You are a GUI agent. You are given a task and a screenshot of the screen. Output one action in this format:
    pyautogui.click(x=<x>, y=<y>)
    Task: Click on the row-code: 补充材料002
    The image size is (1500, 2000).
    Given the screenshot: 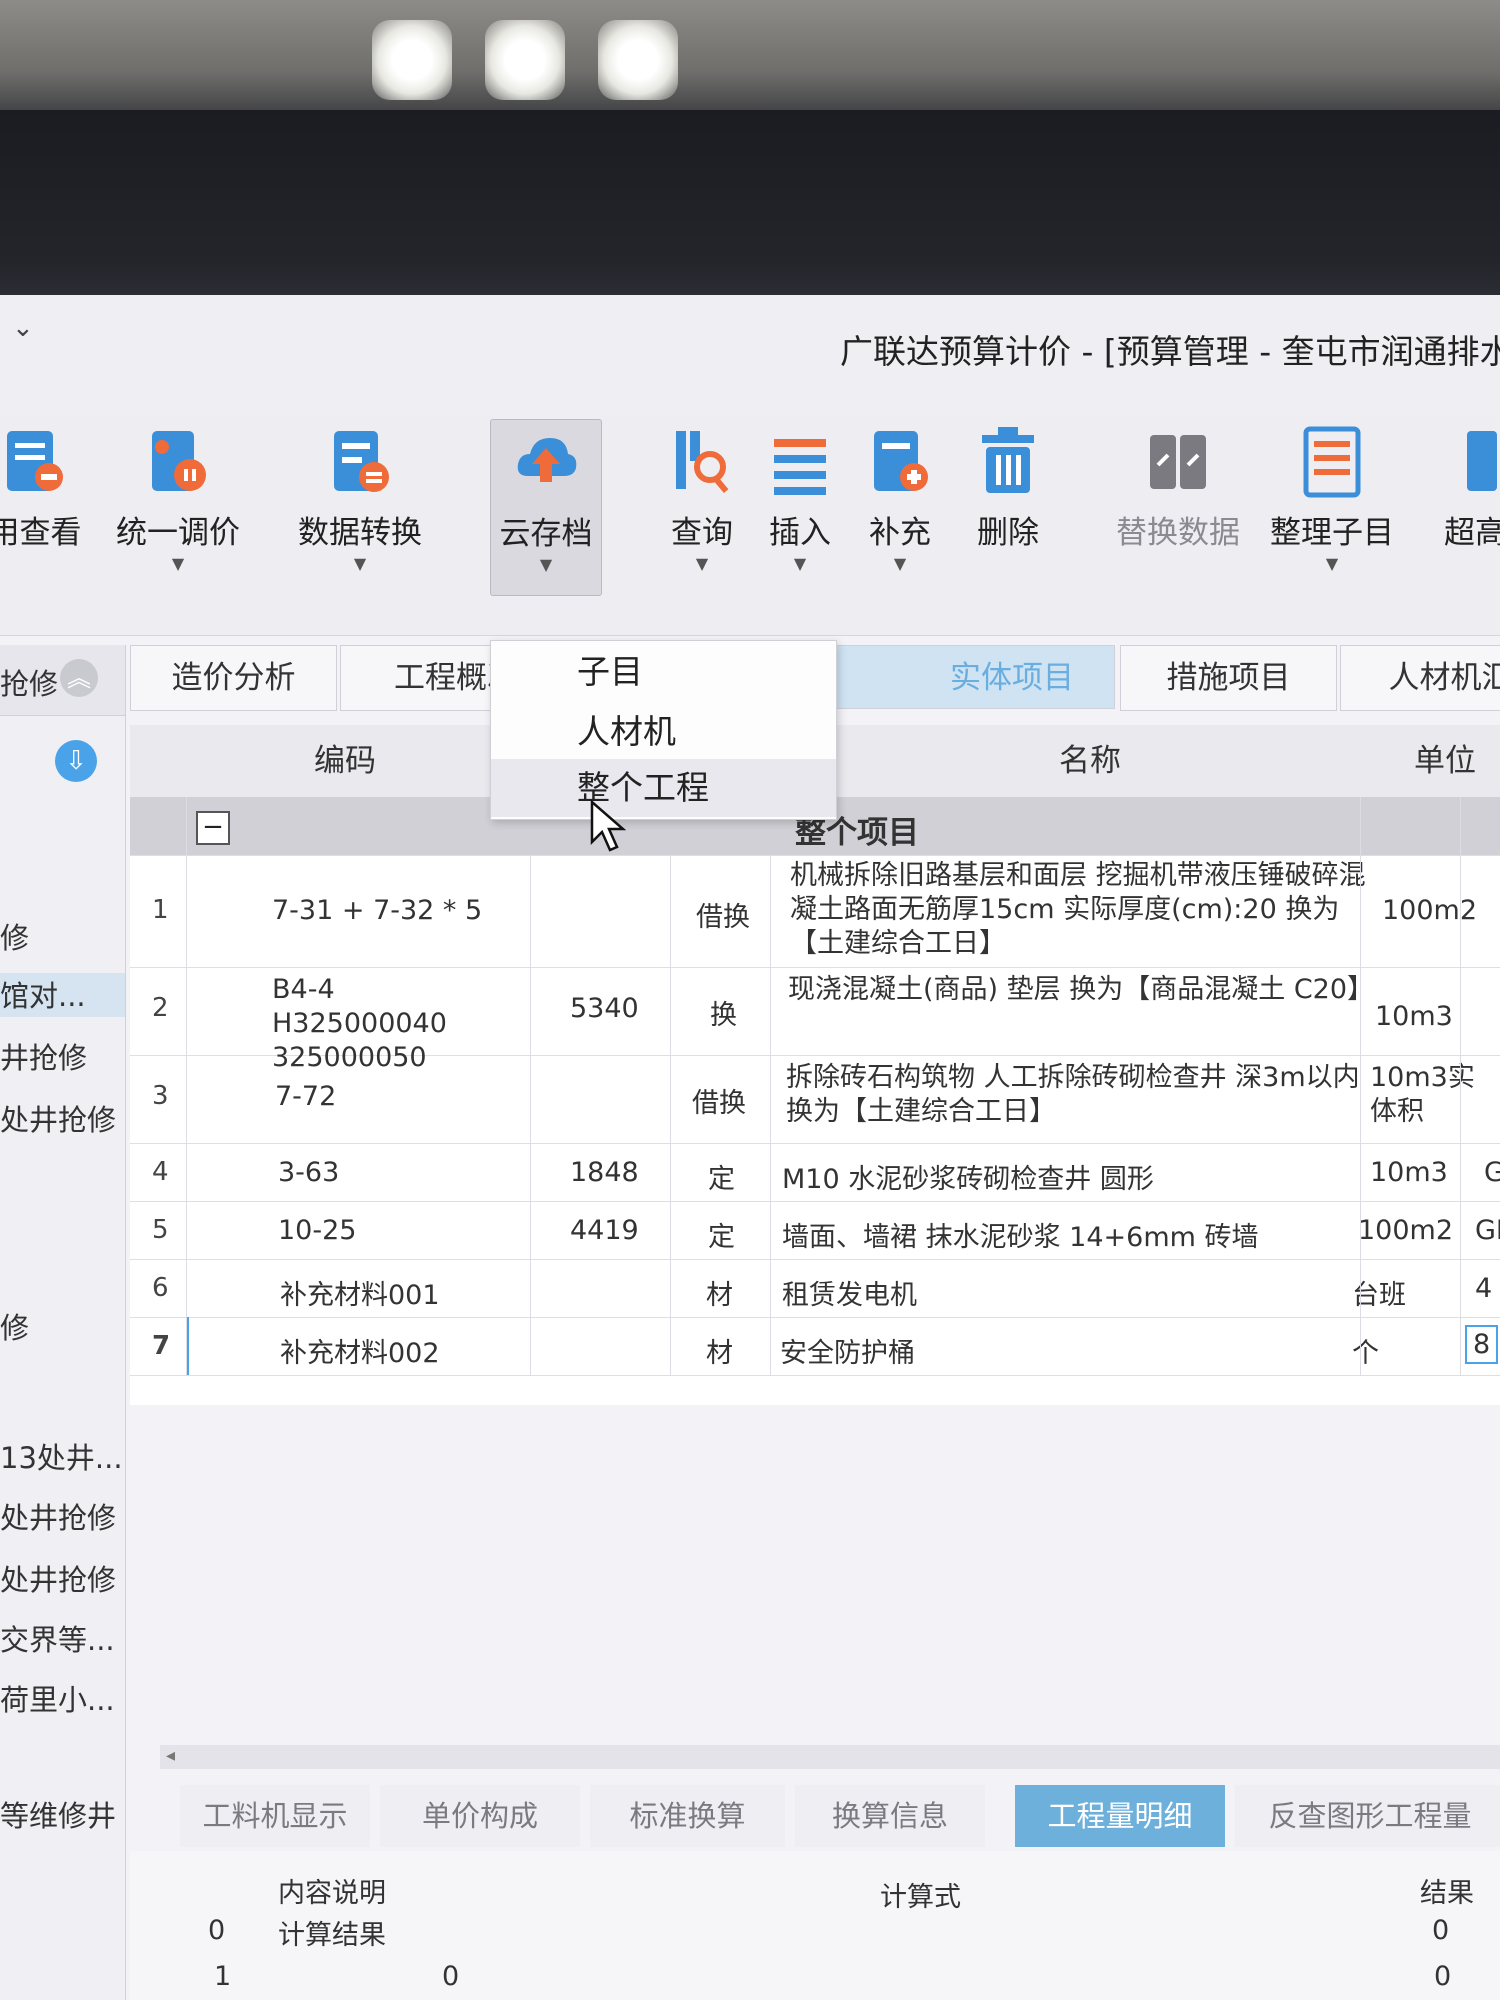 What is the action you would take?
    pyautogui.click(x=360, y=1353)
    